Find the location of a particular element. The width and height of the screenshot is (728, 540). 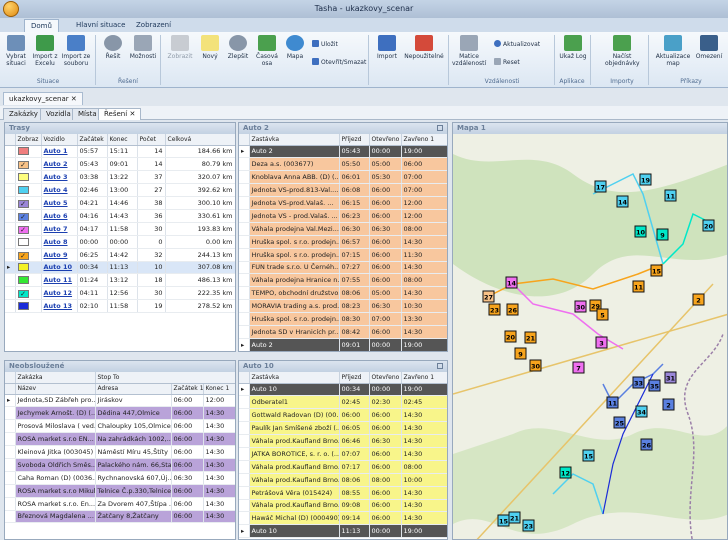

map-marker: 33 is located at coordinates (638, 382).